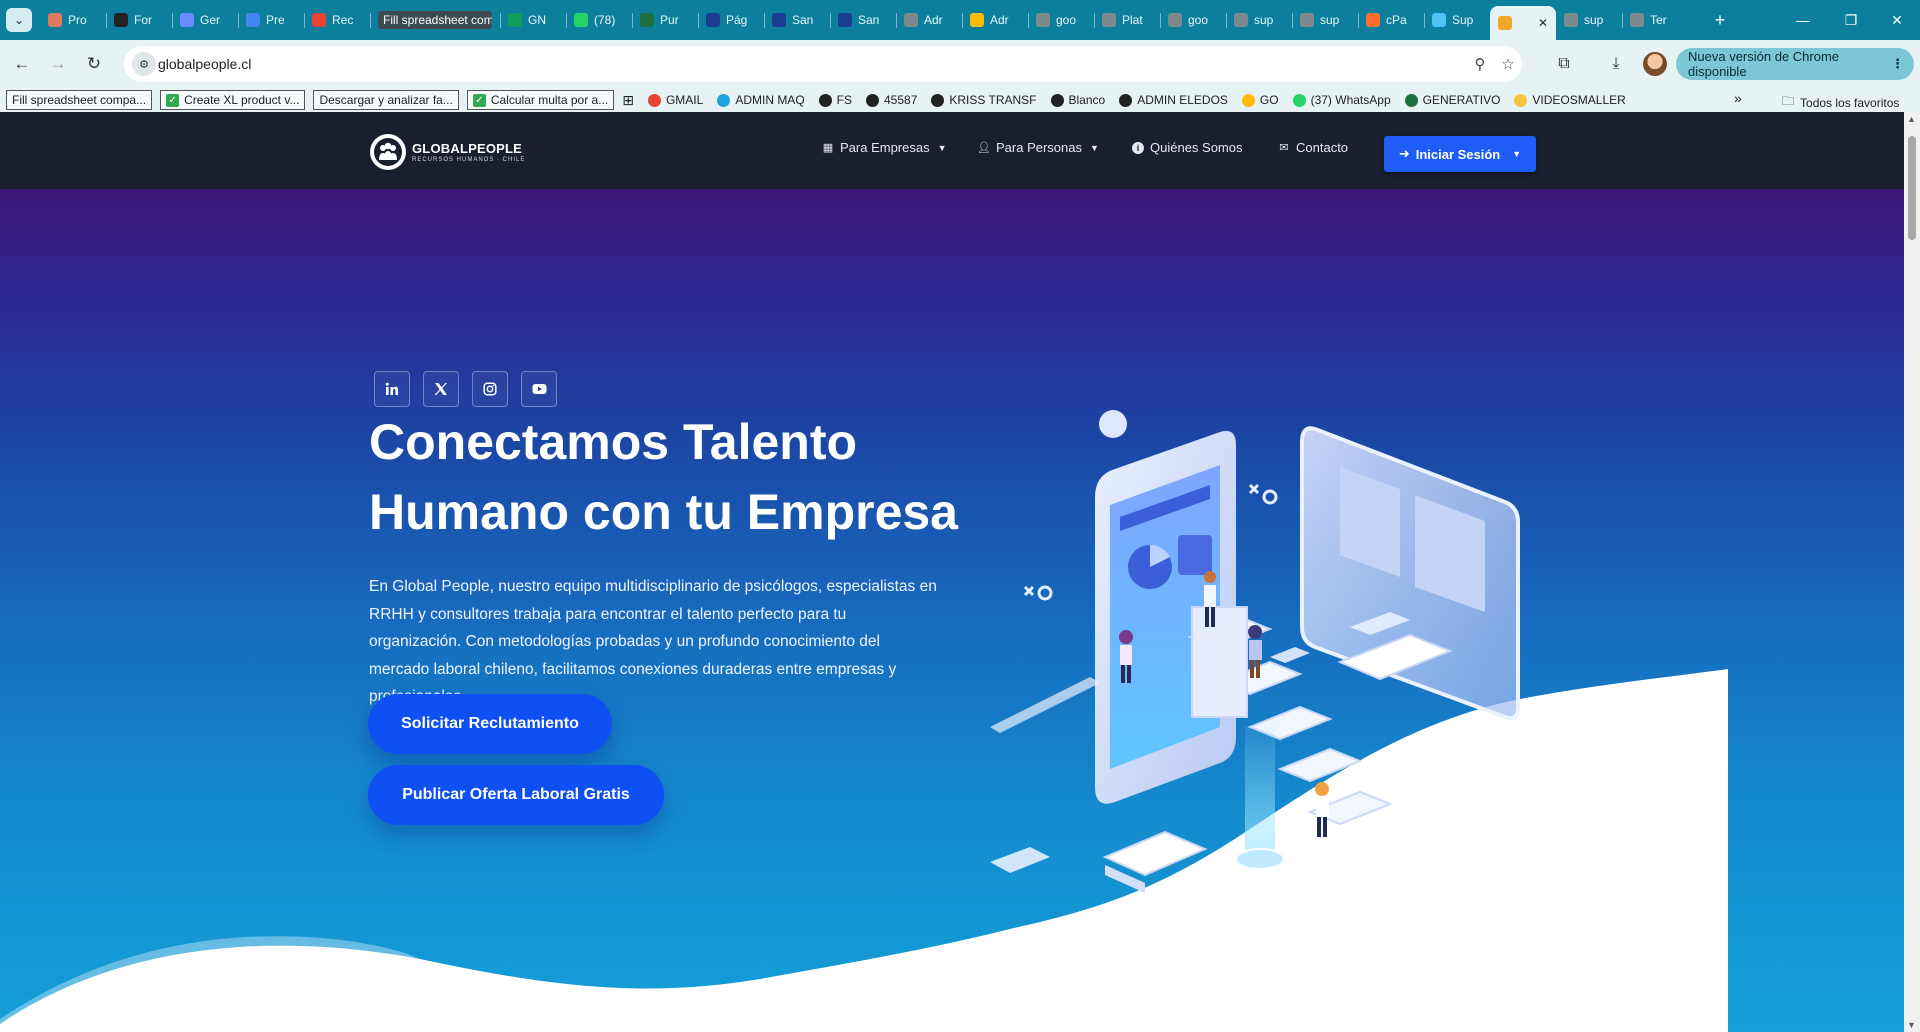 This screenshot has height=1032, width=1920. What do you see at coordinates (675, 100) in the screenshot?
I see `bookmark-item: GMAIL` at bounding box center [675, 100].